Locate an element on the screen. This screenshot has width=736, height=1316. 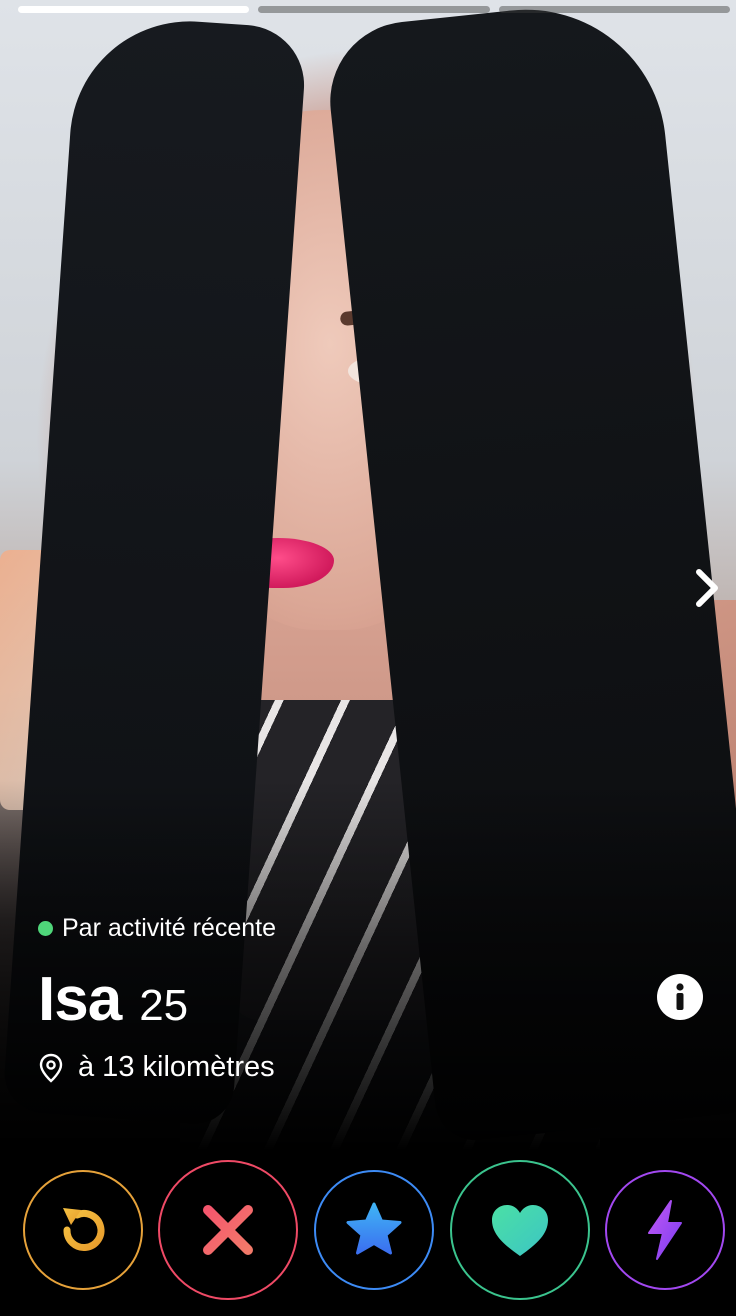
activity-label: Par activité récente is located at coordinates (169, 927).